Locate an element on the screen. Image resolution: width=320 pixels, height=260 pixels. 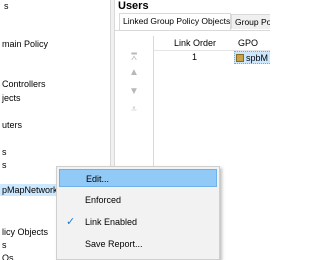
table-header: Link Order GPO is located at coordinates (212, 43).